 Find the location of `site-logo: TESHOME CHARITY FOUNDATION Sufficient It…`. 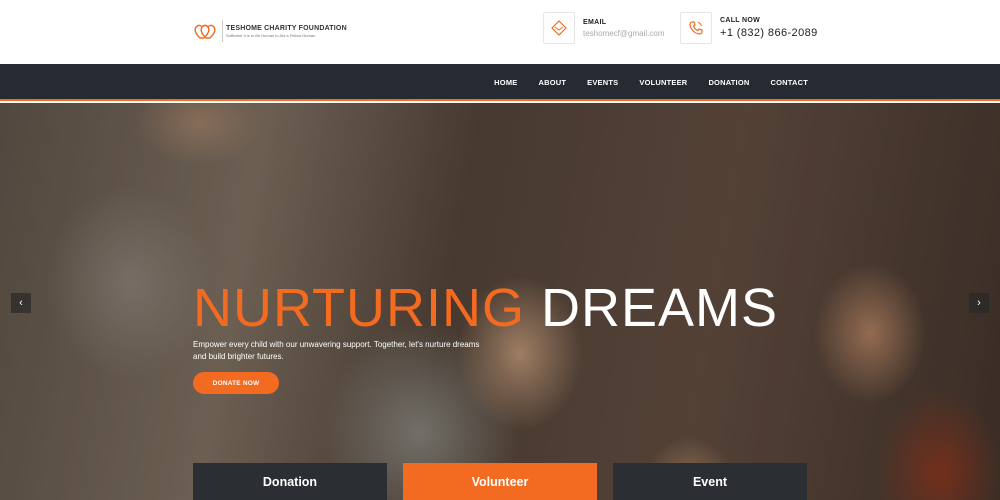

site-logo: TESHOME CHARITY FOUNDATION Sufficient It… is located at coordinates (274, 28).